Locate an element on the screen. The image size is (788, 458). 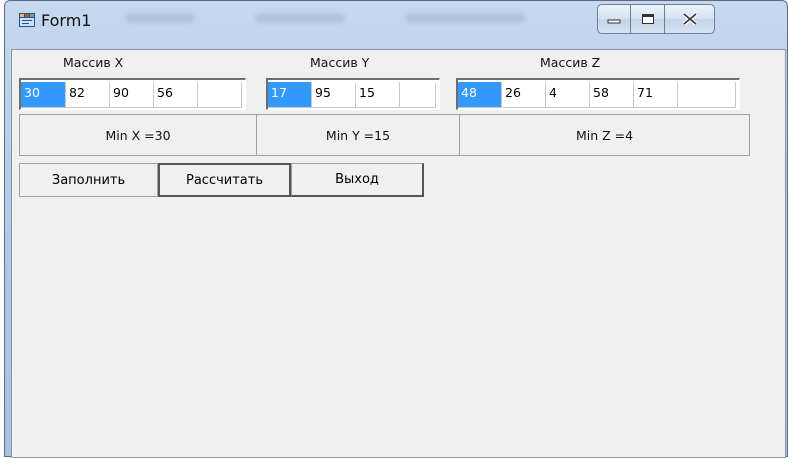
grid-cell: 4 is located at coordinates (568, 95).